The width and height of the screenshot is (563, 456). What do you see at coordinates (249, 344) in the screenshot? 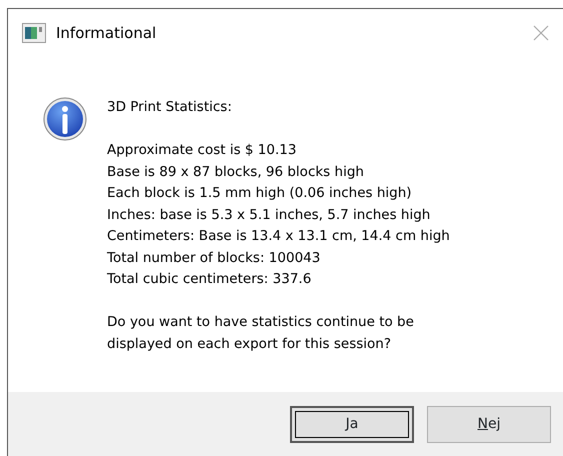
I see `question-text: displayed on each export for this session?` at bounding box center [249, 344].